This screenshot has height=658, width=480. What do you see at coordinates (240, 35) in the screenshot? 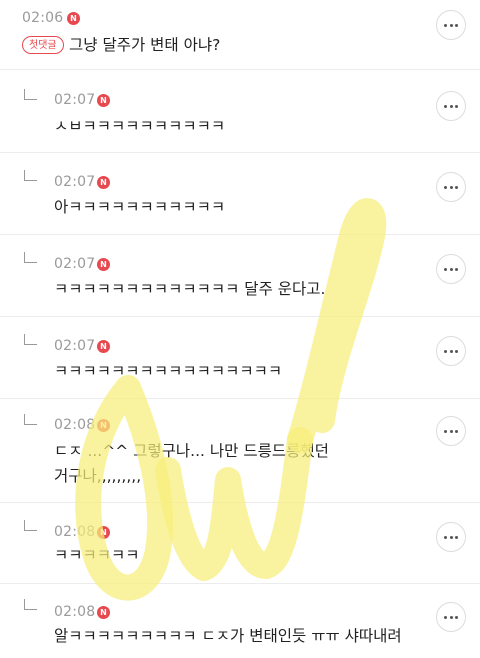
I see `comment-item: 02:06 N 첫댓글 그냥 달주가 변태 아냐?` at bounding box center [240, 35].